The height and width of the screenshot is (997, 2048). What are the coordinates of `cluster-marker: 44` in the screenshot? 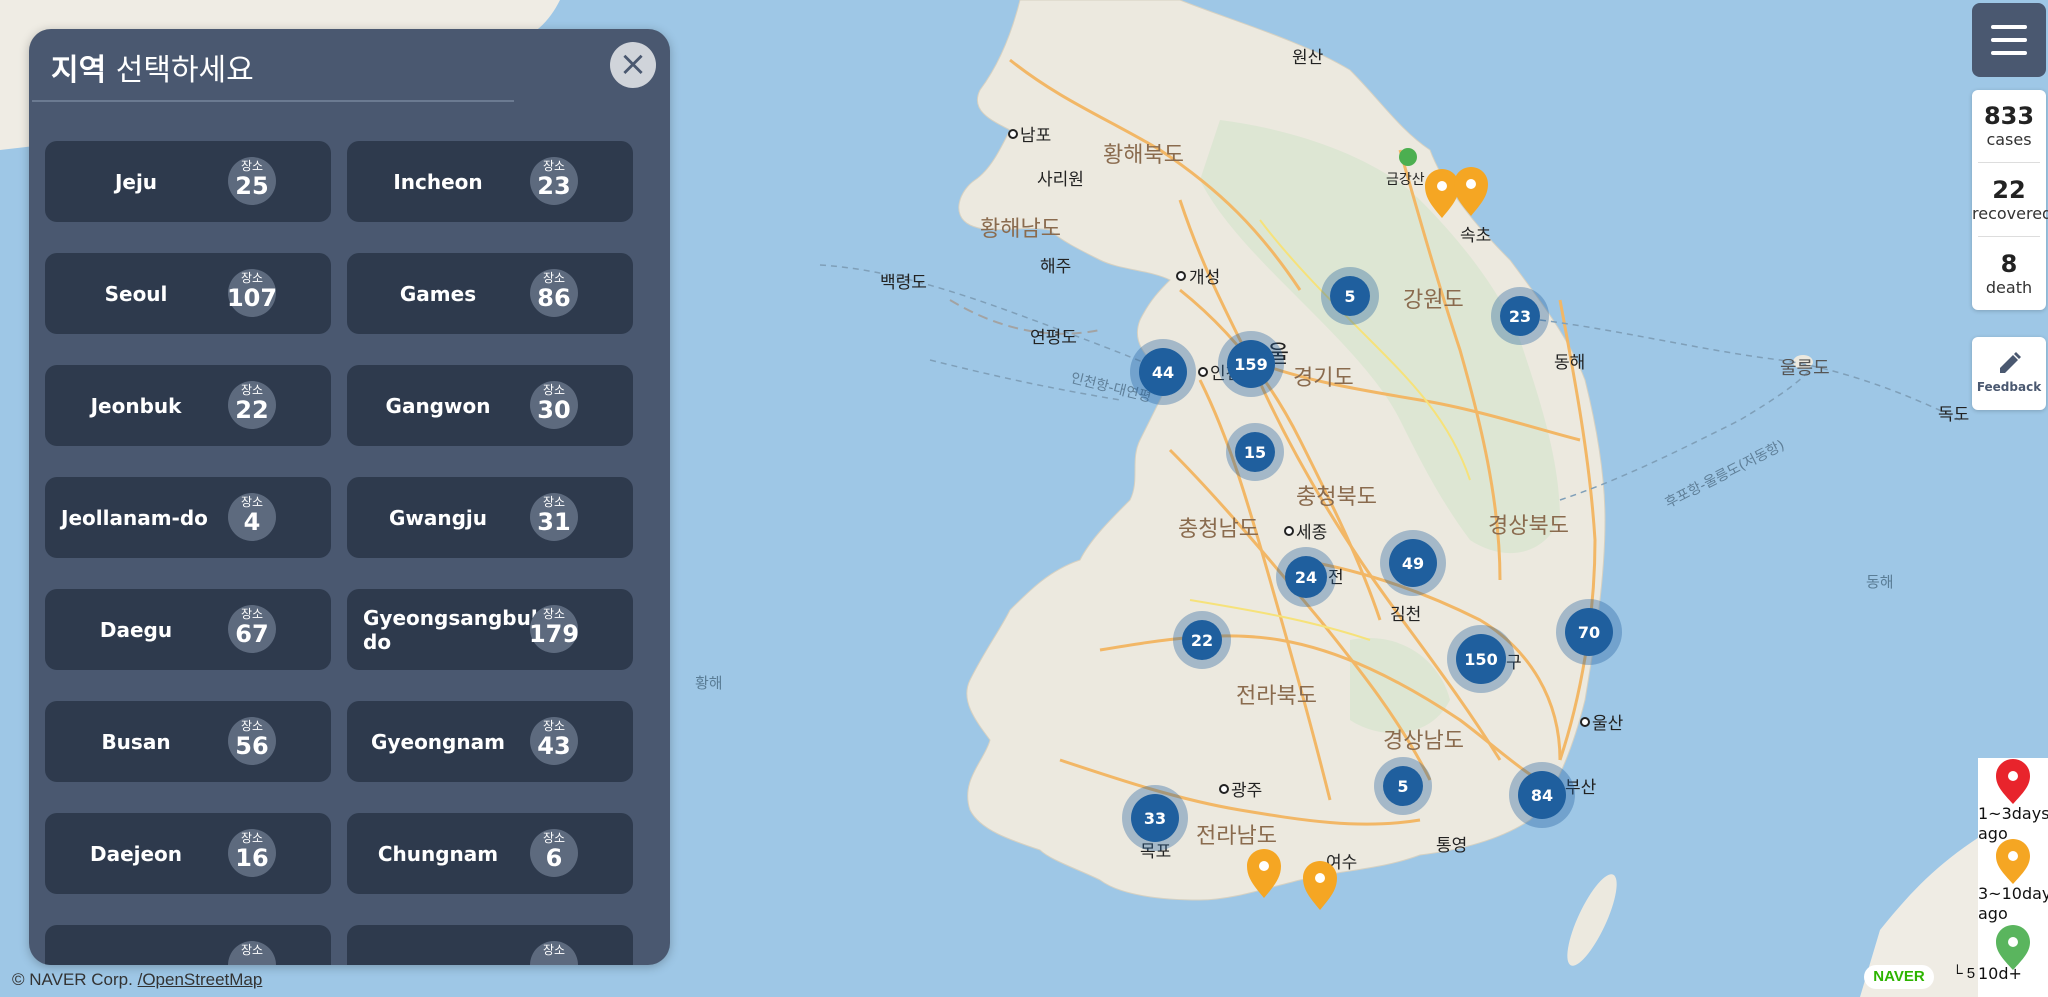 It's located at (1163, 372).